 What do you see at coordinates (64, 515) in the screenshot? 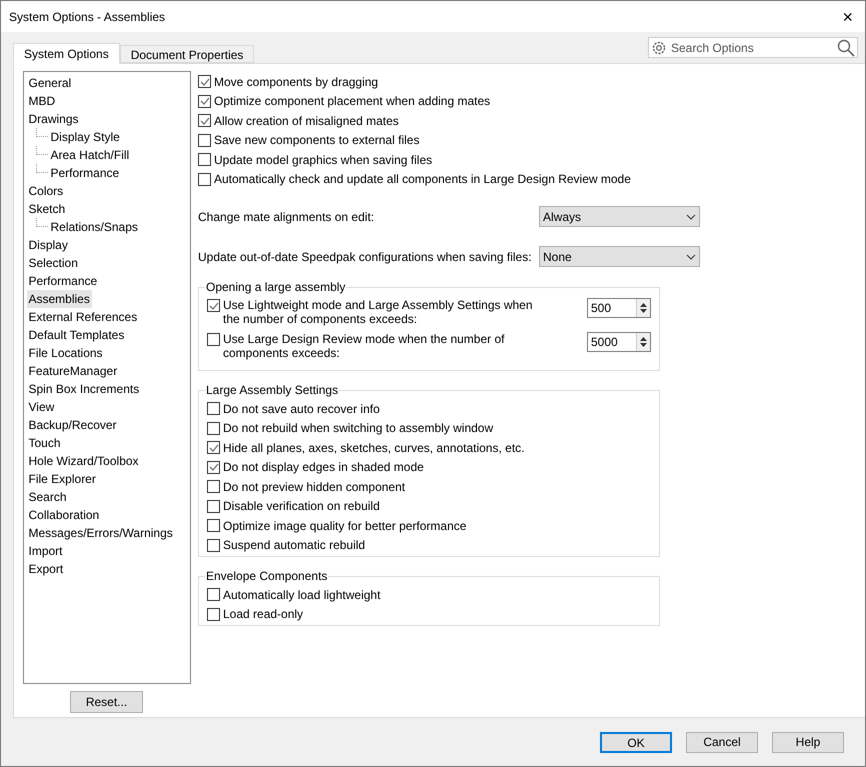
I see `tree-item: Collaboration` at bounding box center [64, 515].